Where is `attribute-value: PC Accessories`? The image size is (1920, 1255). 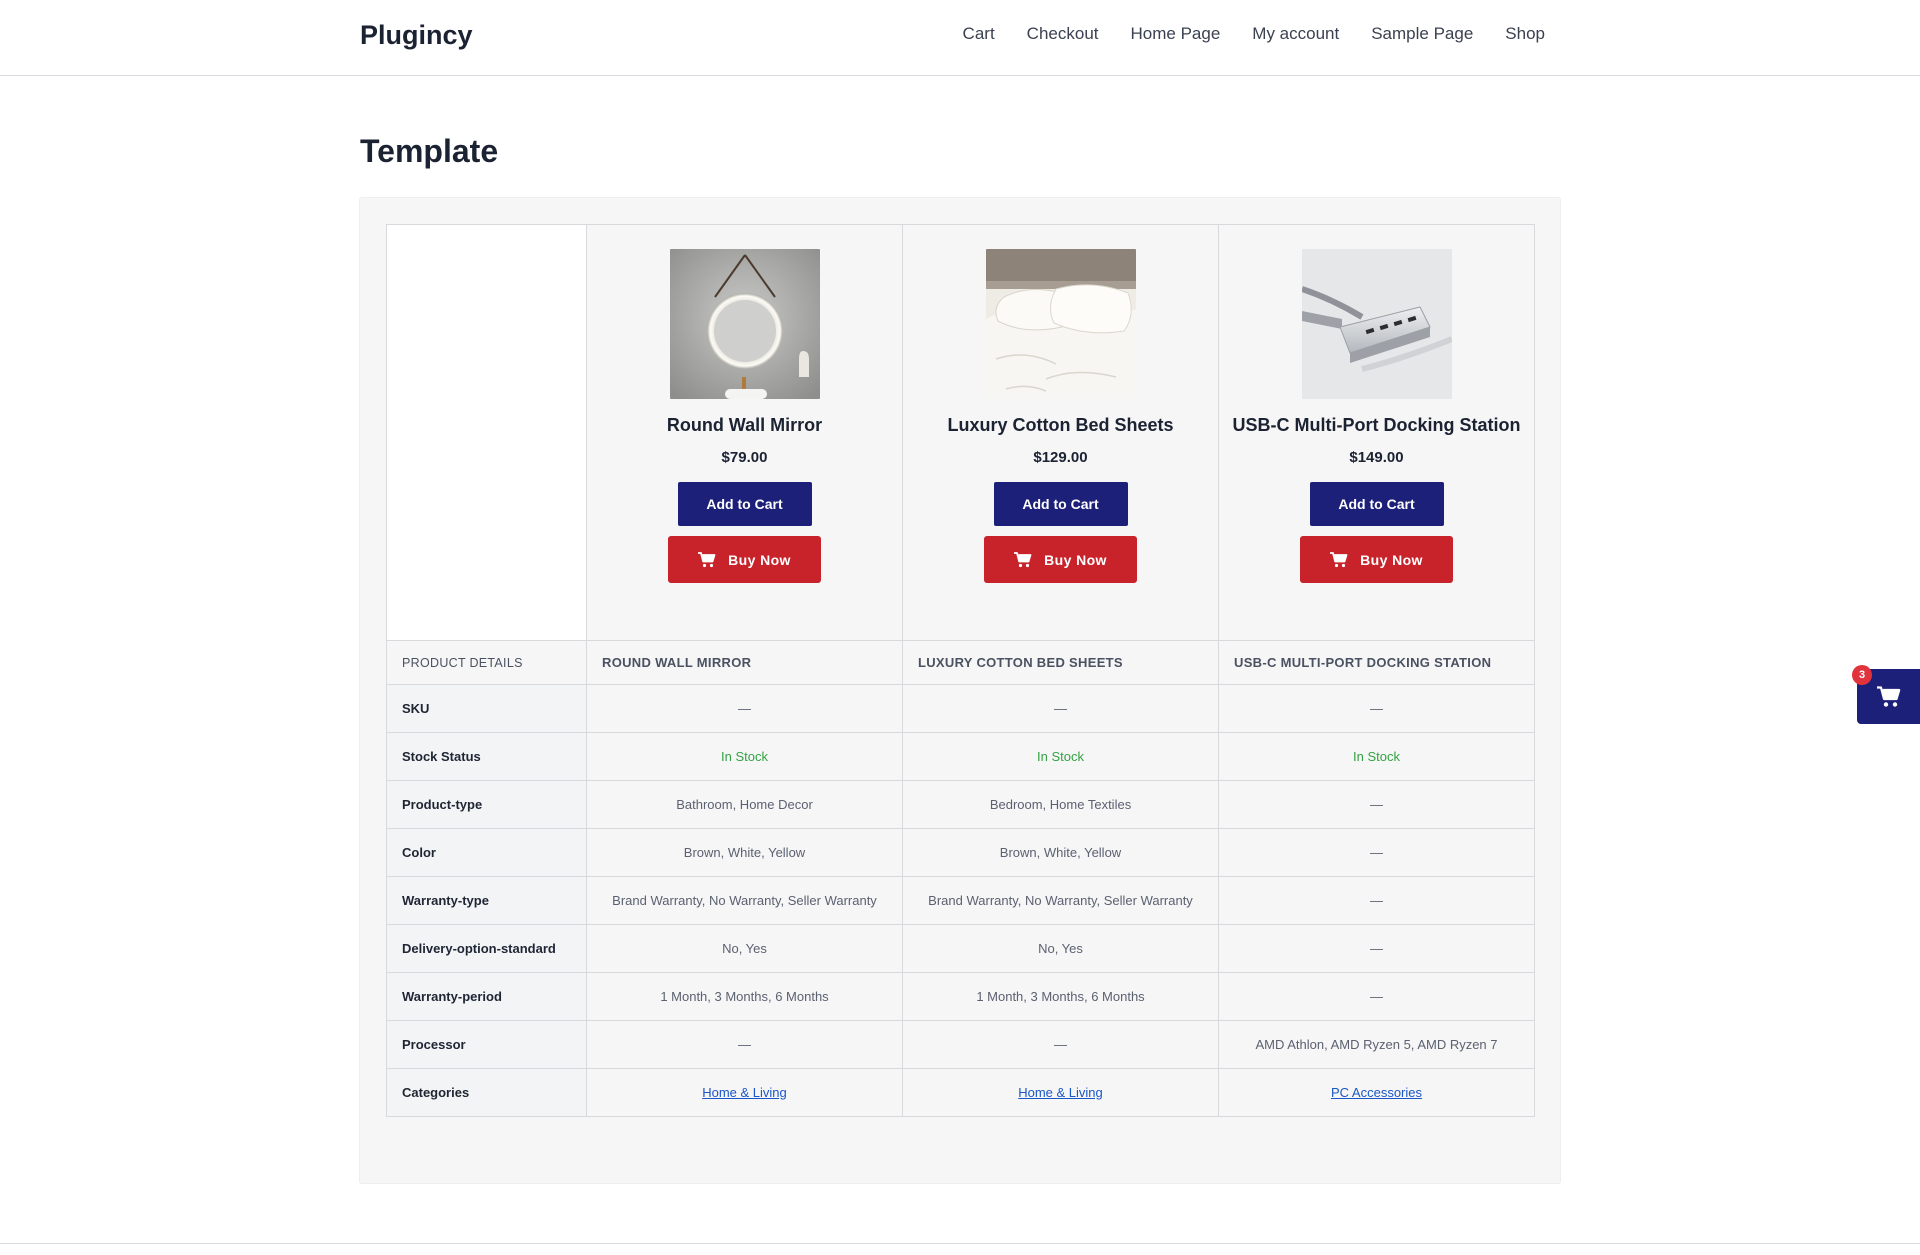
attribute-value: PC Accessories is located at coordinates (1376, 1092).